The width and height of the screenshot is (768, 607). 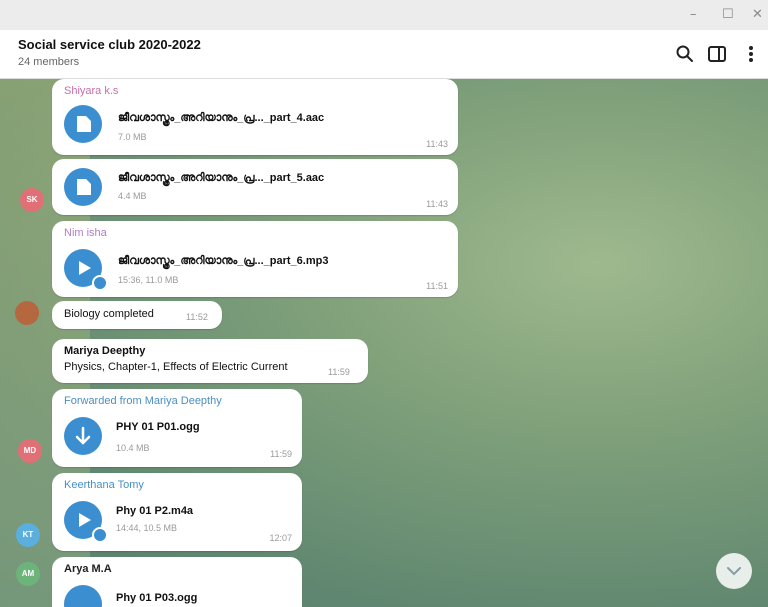 I want to click on message-time: 12:07, so click(x=280, y=538).